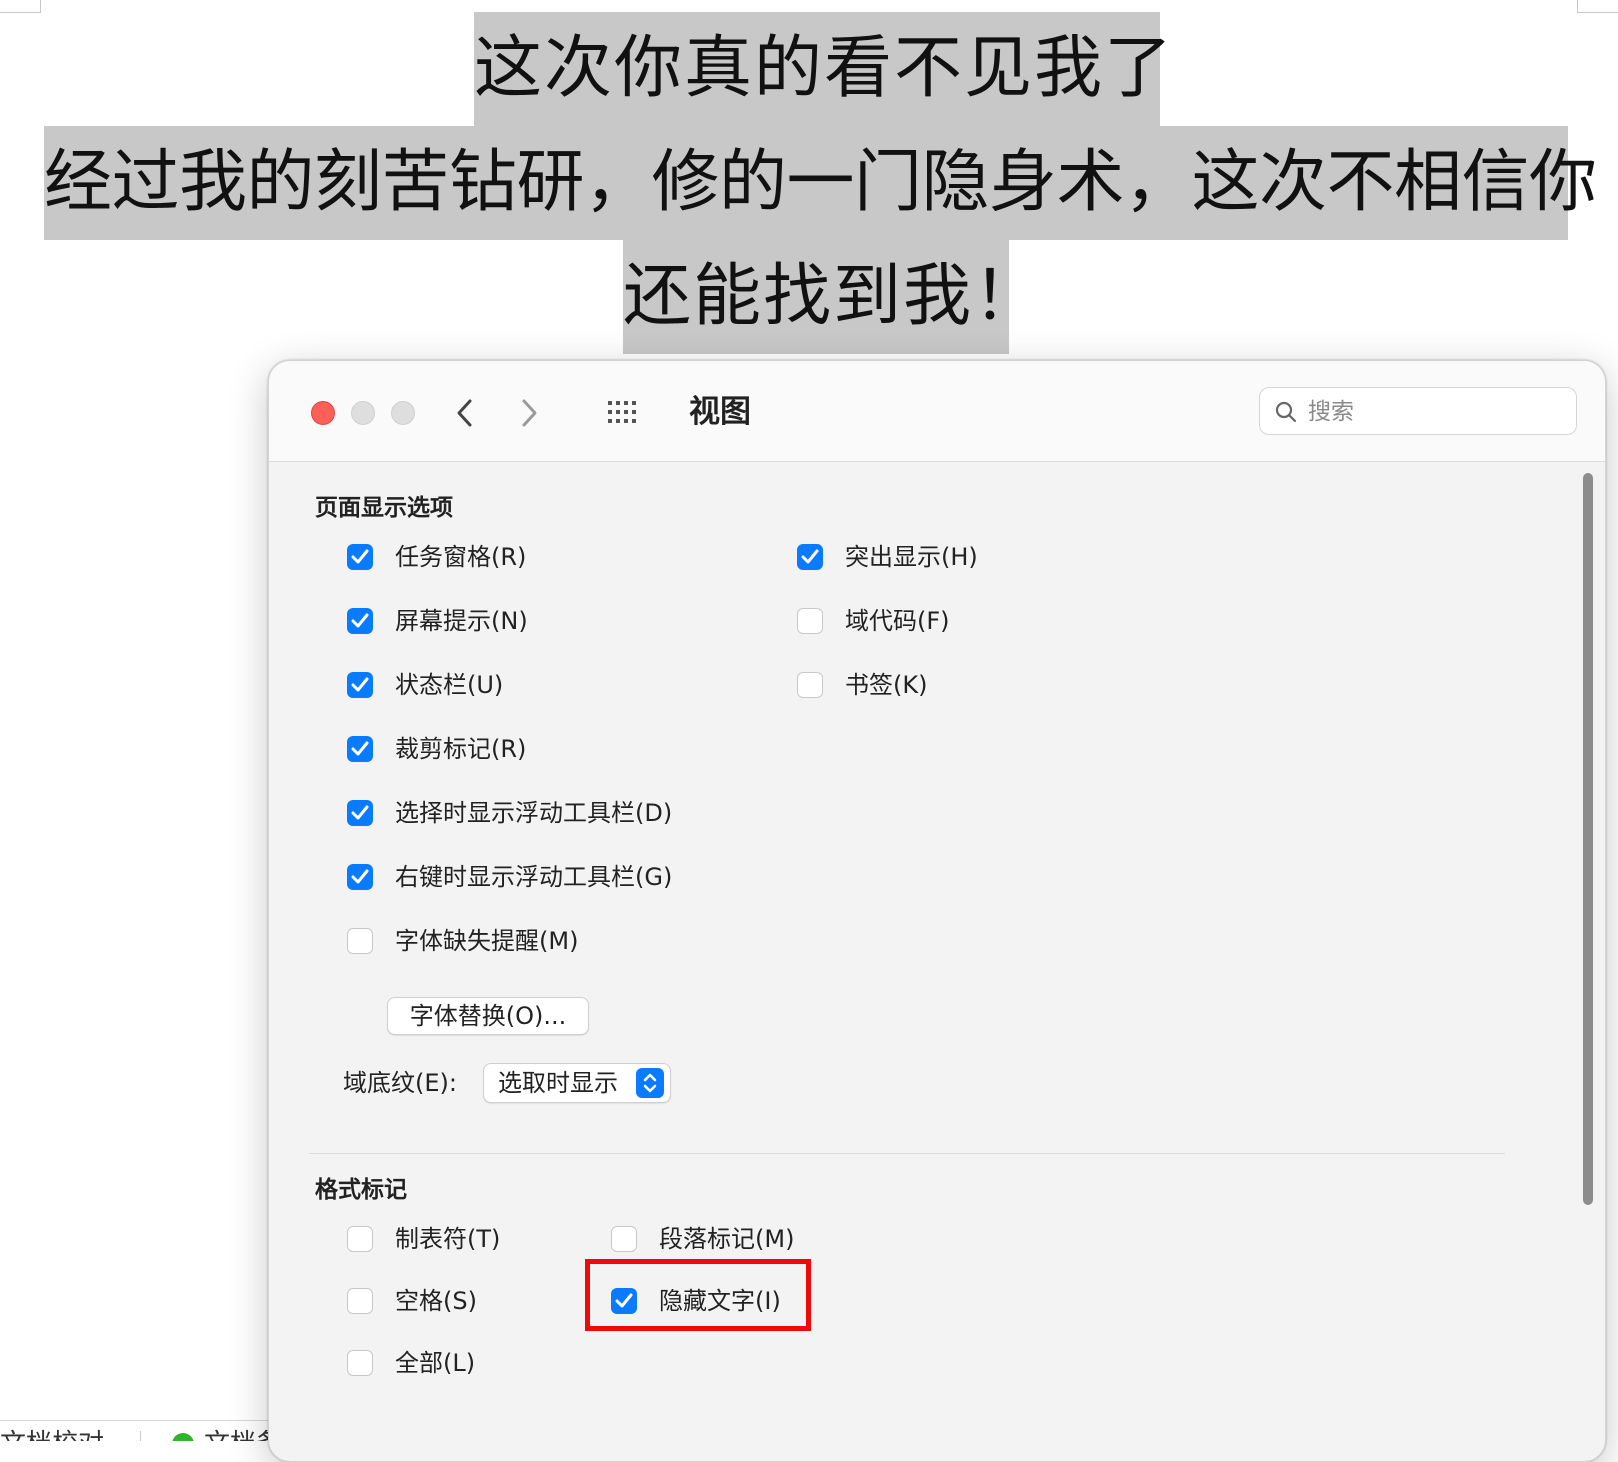 The height and width of the screenshot is (1462, 1618). I want to click on page-corner-mark-left, so click(20, 6).